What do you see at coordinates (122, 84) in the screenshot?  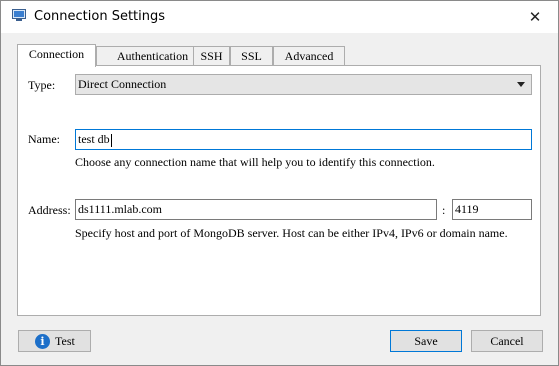 I see `connection-type-value: Direct Connection` at bounding box center [122, 84].